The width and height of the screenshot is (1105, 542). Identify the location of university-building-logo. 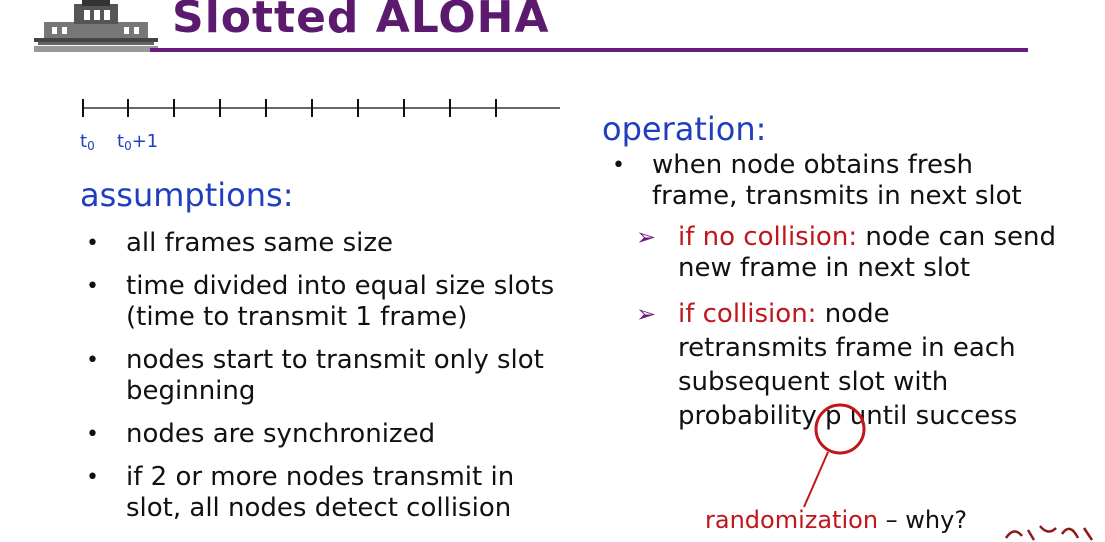
(96, 26).